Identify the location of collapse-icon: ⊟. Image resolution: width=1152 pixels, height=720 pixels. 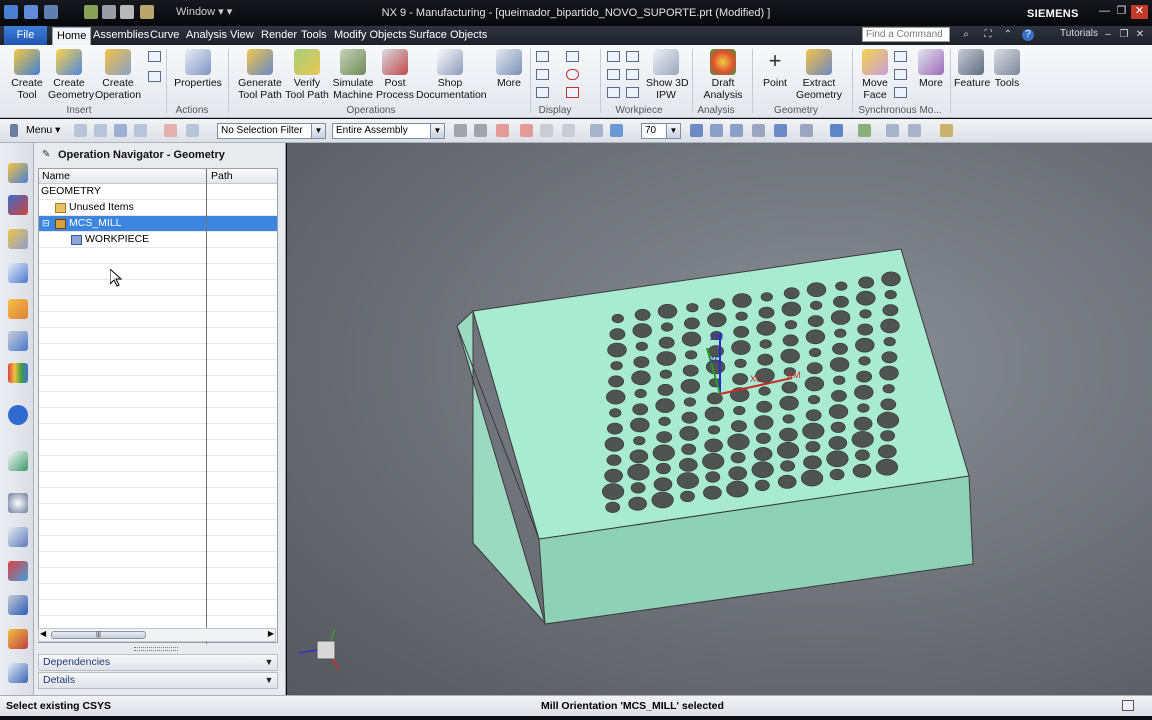
(46, 223).